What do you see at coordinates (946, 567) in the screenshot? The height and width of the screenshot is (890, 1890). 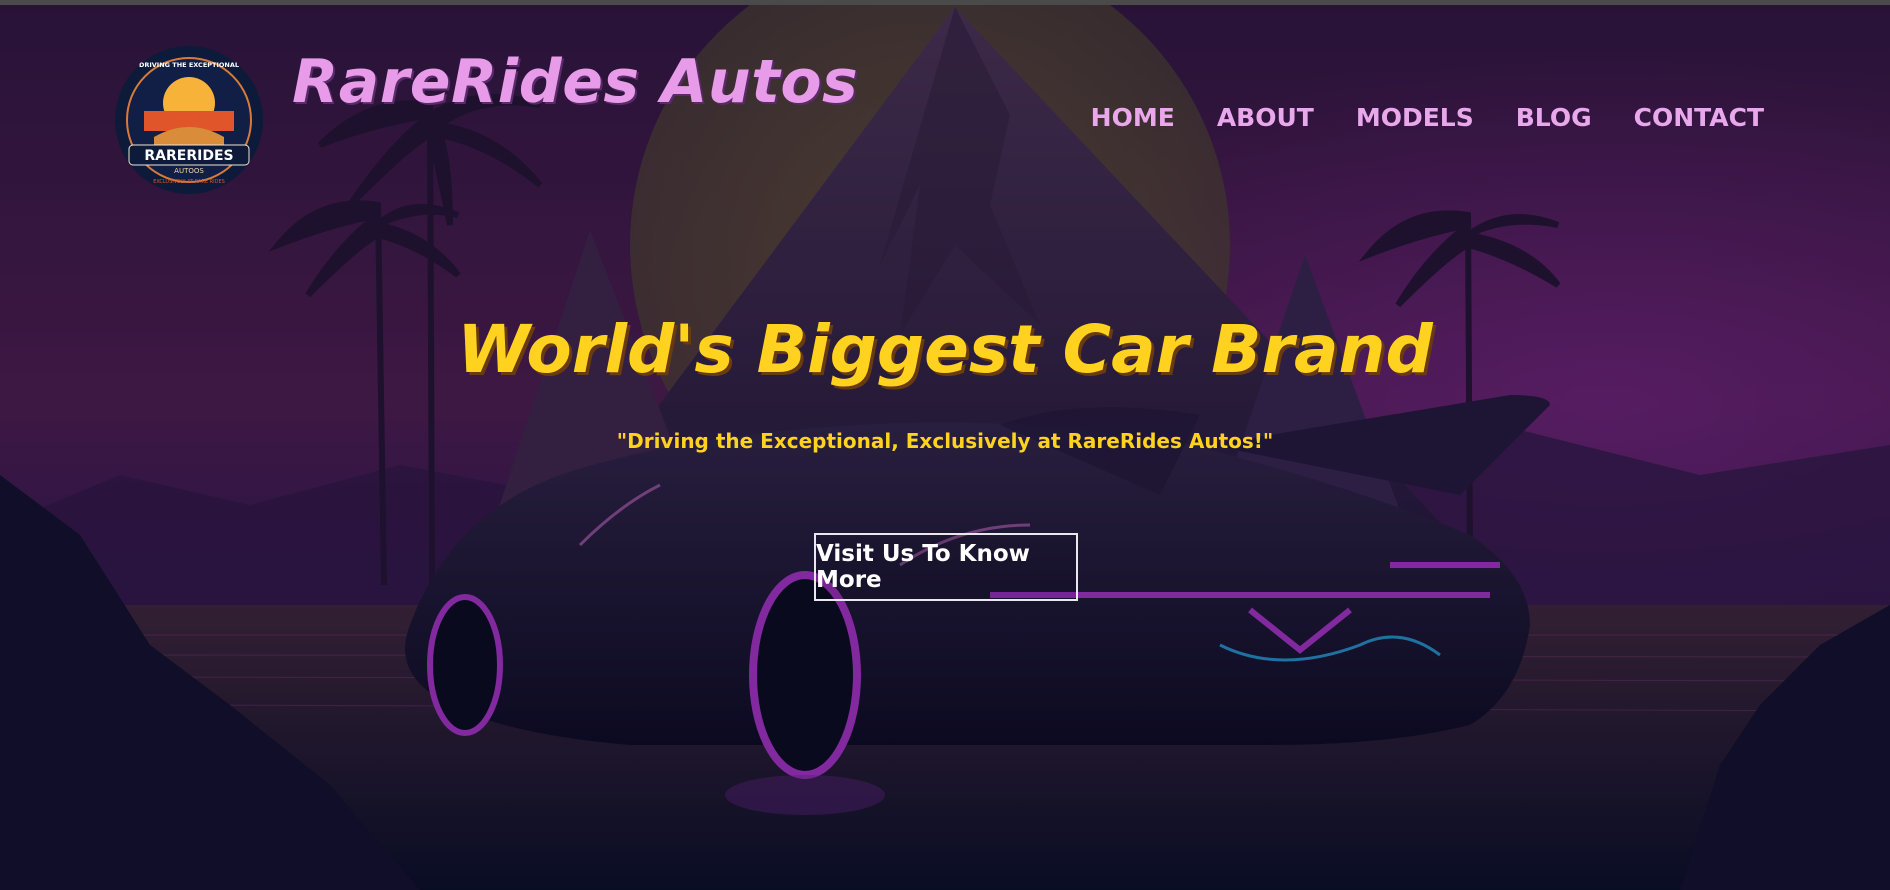 I see `visit-us-button: Visit Us To Know More` at bounding box center [946, 567].